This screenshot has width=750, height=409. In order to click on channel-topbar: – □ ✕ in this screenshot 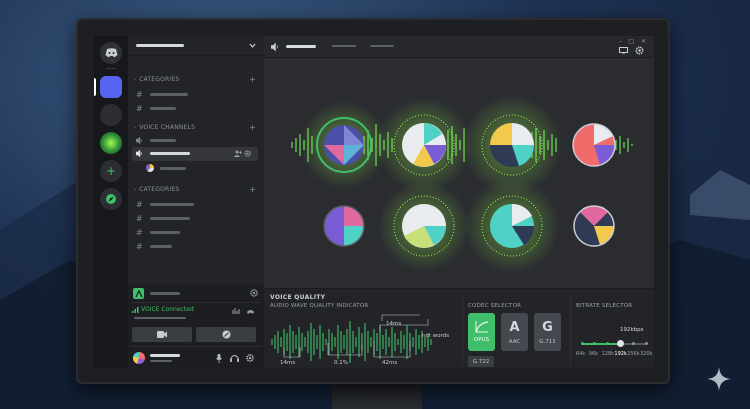, I will do `click(459, 47)`.